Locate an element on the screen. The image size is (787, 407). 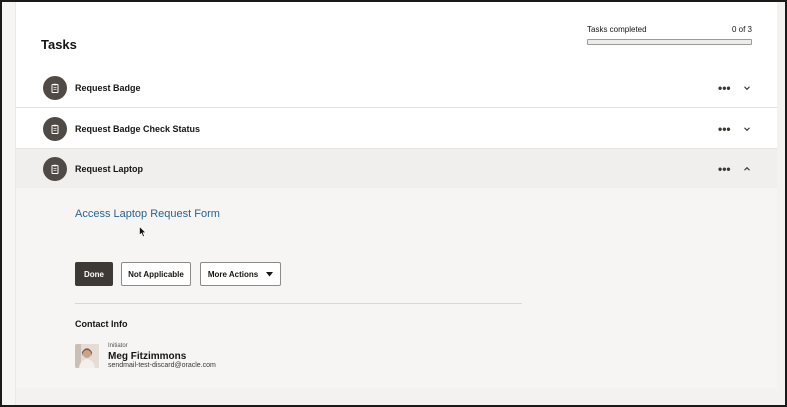
right-gutter is located at coordinates (781, 203).